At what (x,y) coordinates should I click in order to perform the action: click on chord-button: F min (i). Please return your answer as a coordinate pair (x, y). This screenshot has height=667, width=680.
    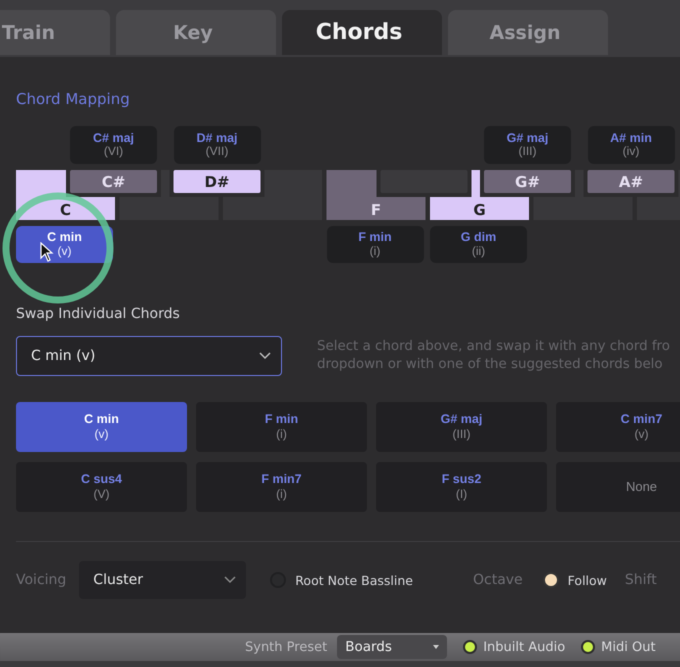
    Looking at the image, I should click on (375, 244).